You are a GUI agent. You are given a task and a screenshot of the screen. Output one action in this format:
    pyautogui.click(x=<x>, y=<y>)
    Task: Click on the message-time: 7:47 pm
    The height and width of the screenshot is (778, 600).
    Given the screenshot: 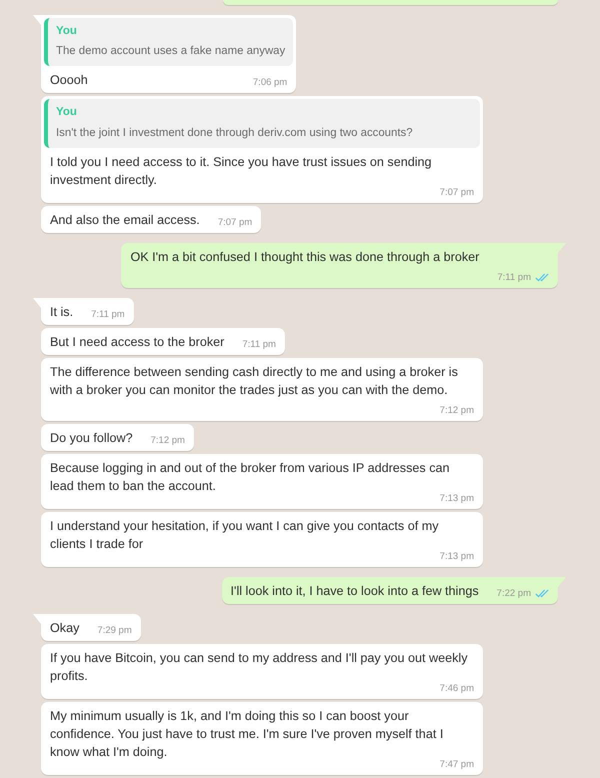 What is the action you would take?
    pyautogui.click(x=457, y=764)
    